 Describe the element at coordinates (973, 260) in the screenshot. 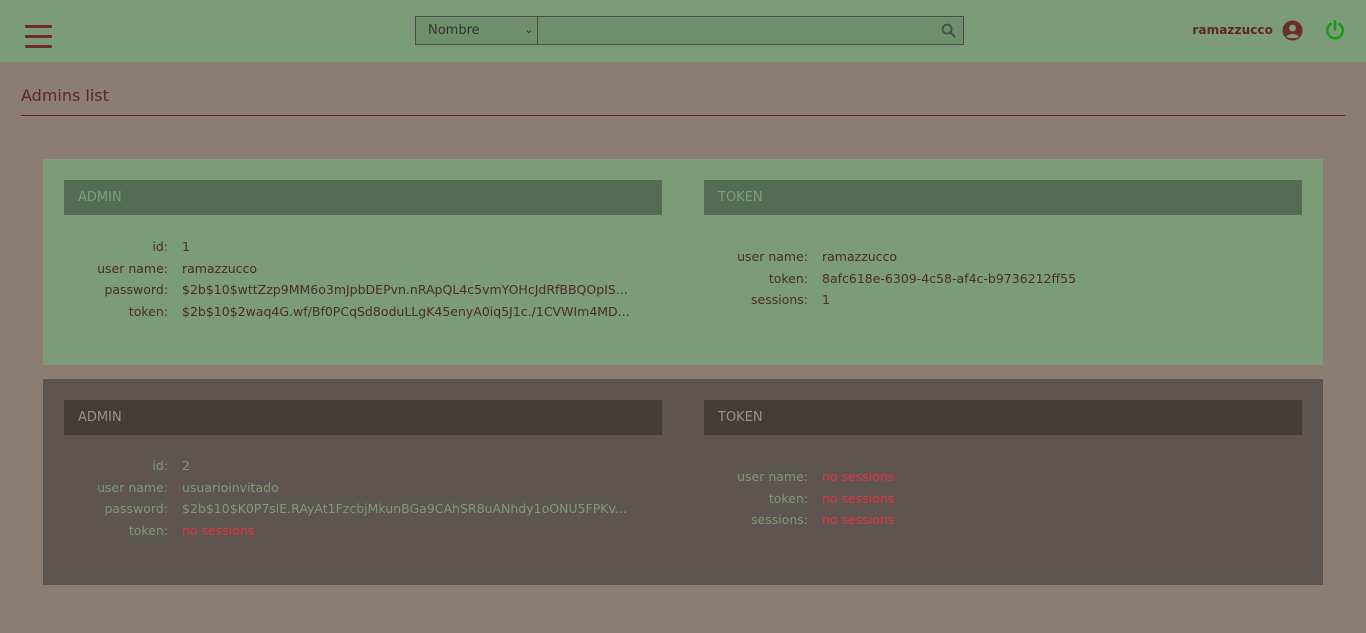

I see `token-username-row: user name: ramazzucco` at that location.